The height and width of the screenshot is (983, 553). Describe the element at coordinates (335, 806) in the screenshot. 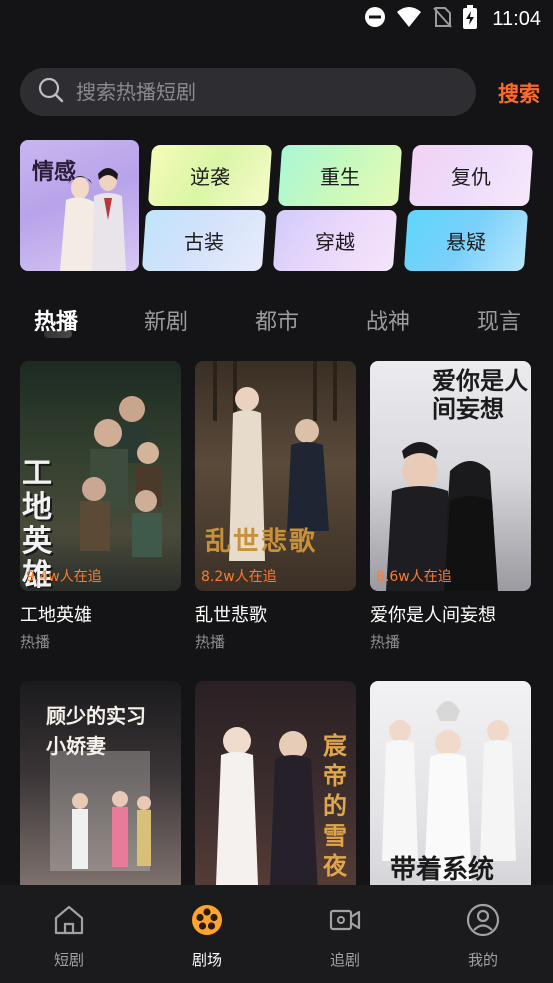

I see `poster-title: 宸帝的雪夜` at that location.